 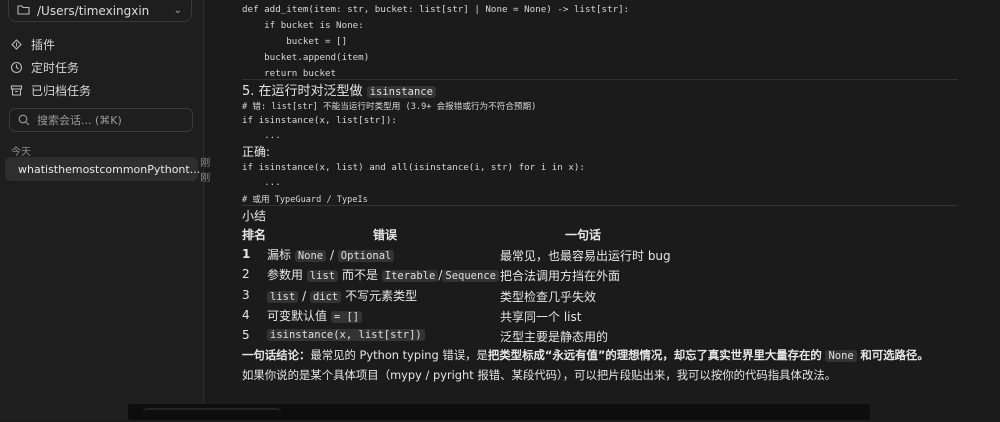 I want to click on section-label-today: 今天, so click(x=21, y=152).